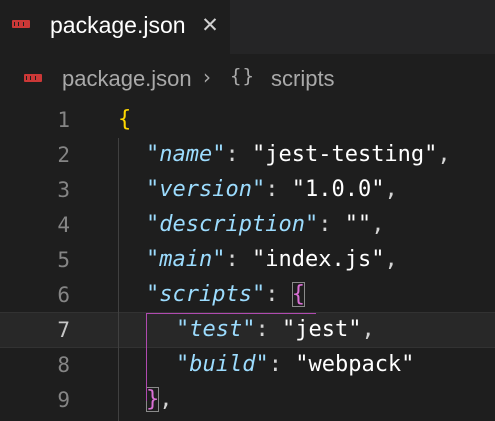 This screenshot has height=421, width=495. I want to click on line-number: 1, so click(63, 120).